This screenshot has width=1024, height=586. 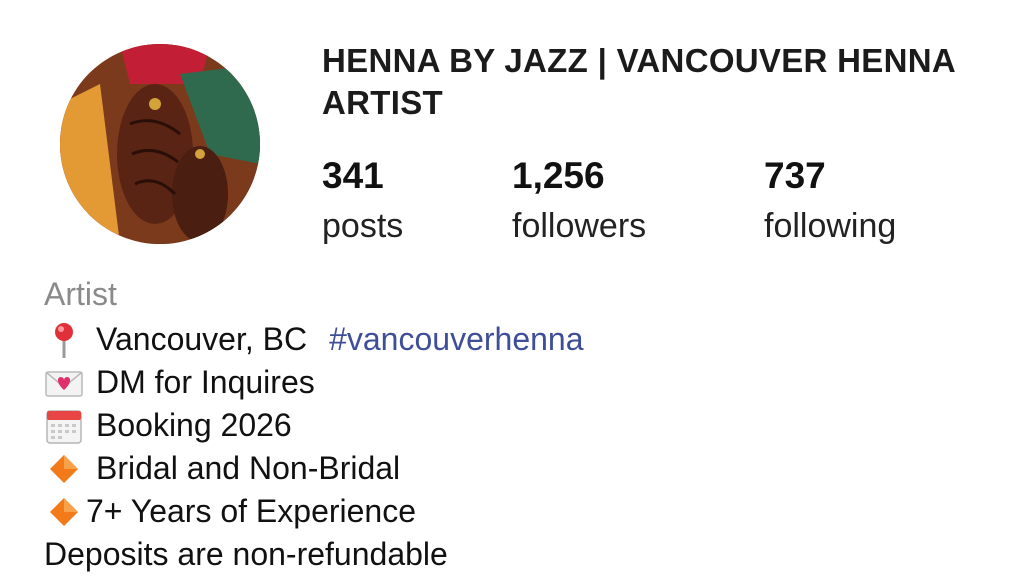 What do you see at coordinates (160, 144) in the screenshot?
I see `profile-avatar` at bounding box center [160, 144].